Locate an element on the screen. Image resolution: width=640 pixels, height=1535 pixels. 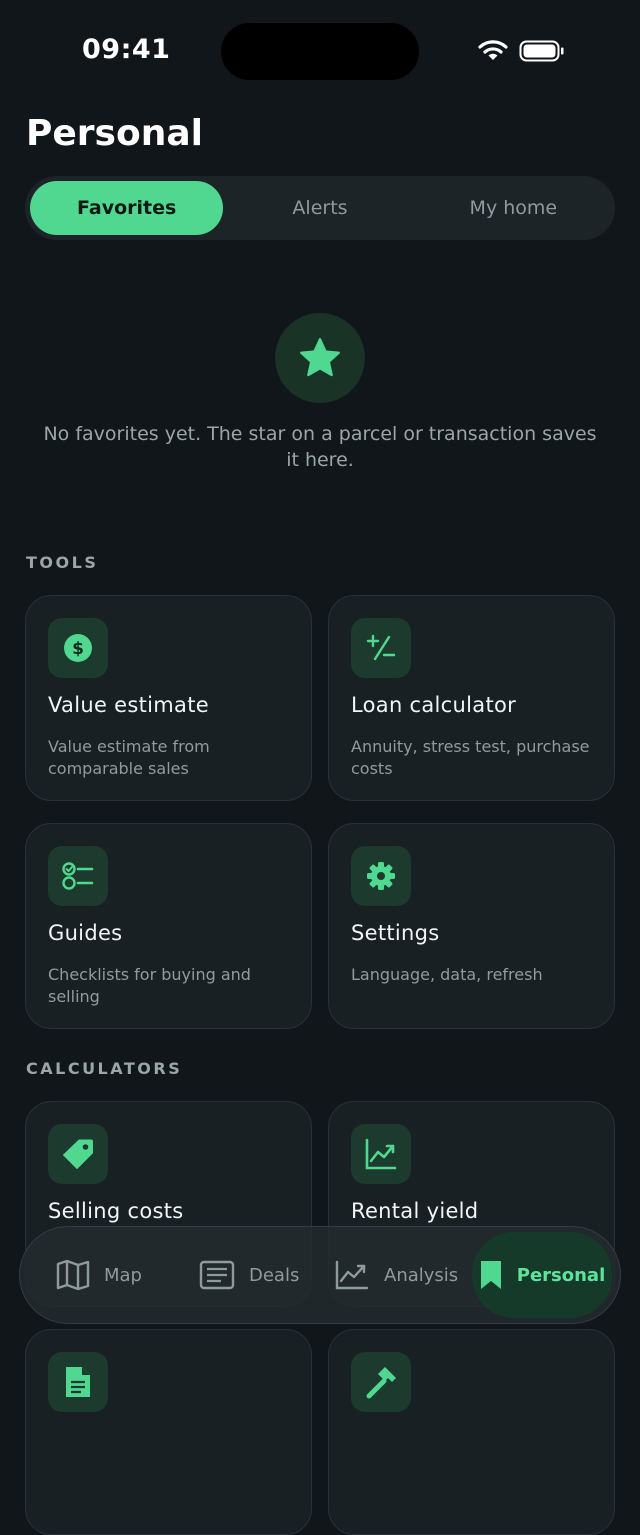
tab-alerts: Alerts is located at coordinates (319, 208).